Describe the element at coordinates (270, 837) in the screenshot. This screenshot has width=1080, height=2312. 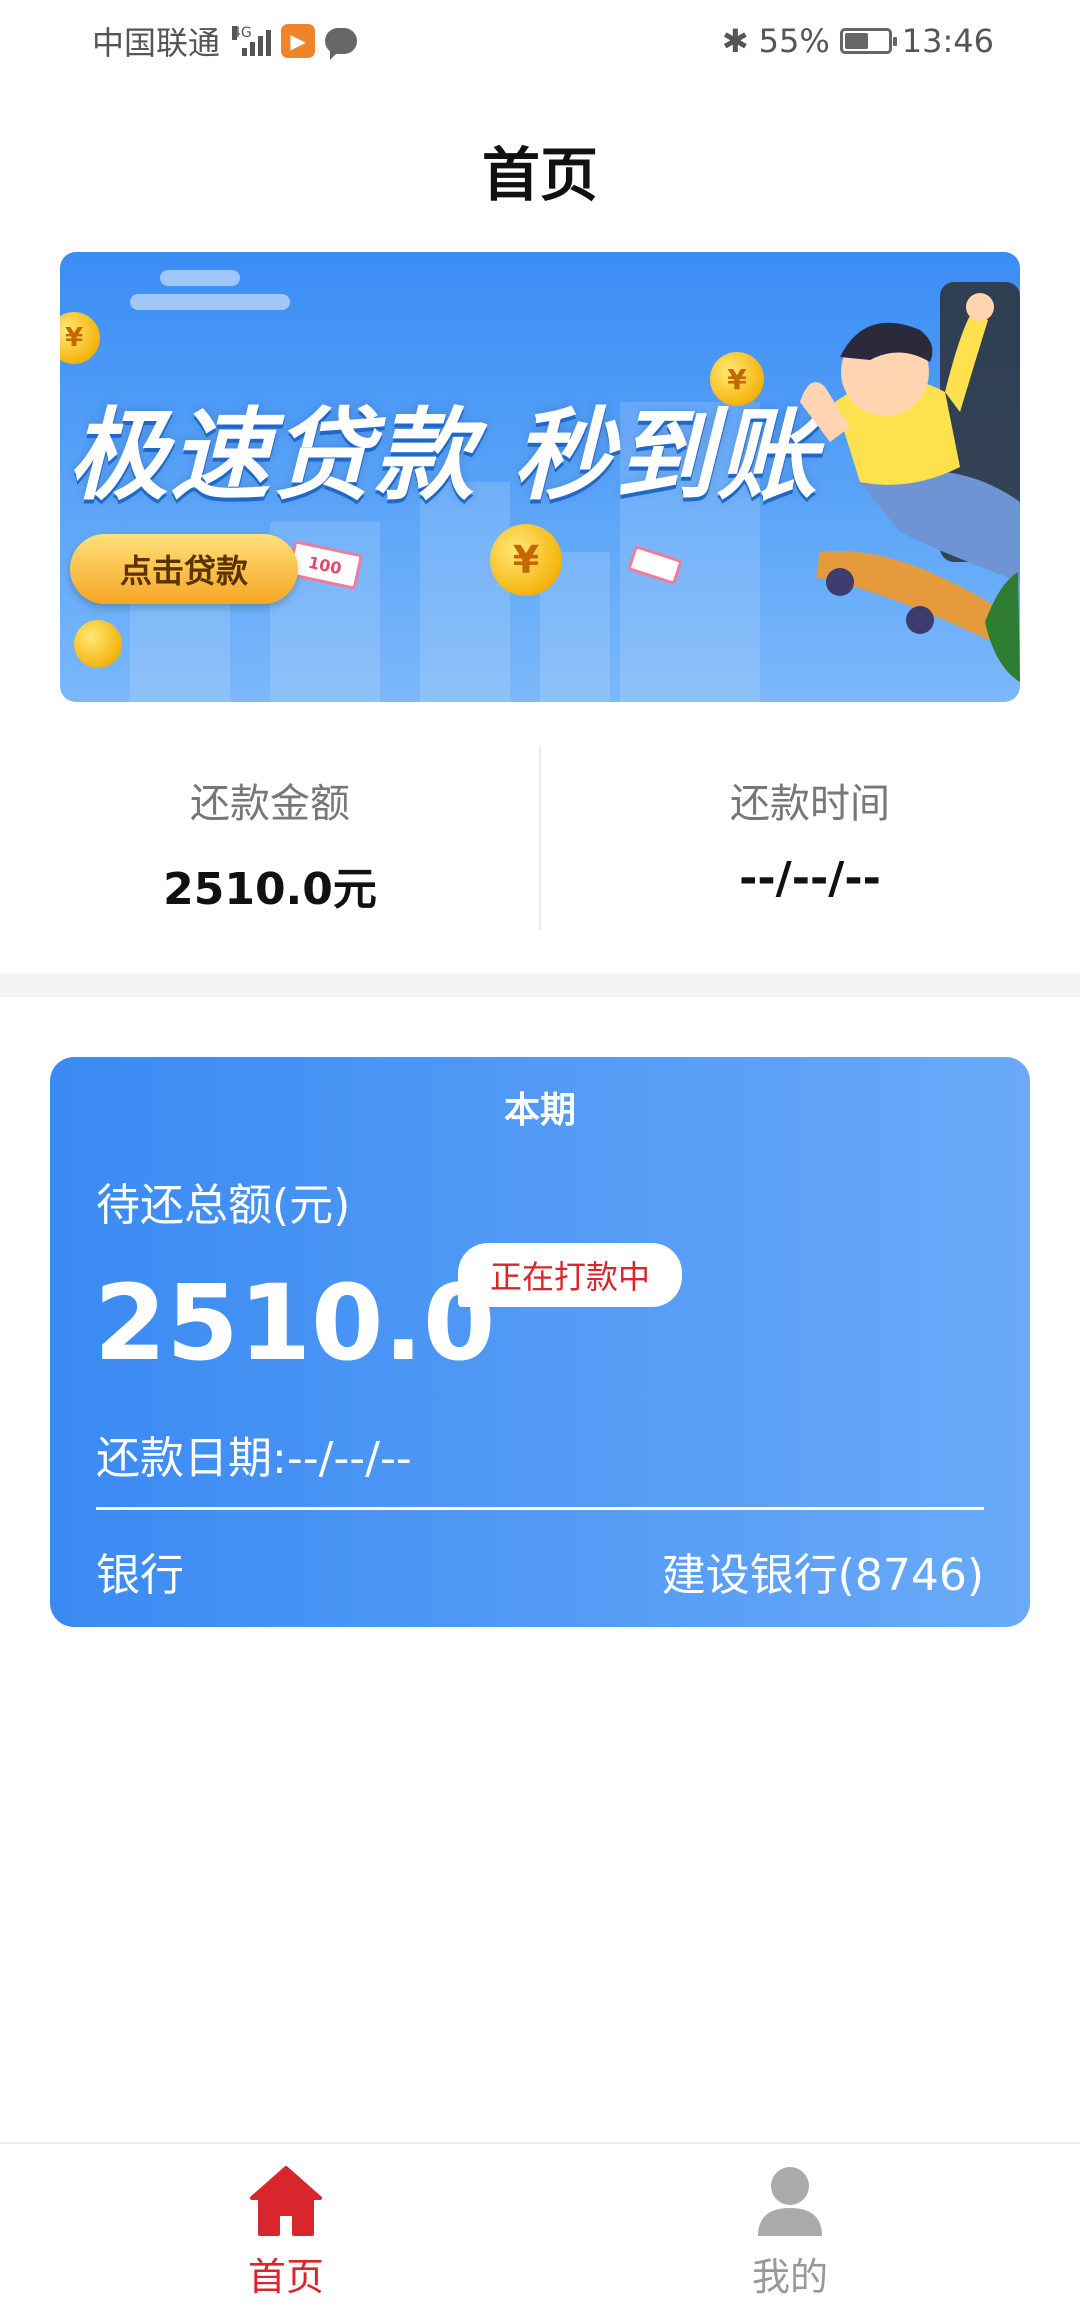
I see `summary-amount: 还款金额 2510.0元` at that location.